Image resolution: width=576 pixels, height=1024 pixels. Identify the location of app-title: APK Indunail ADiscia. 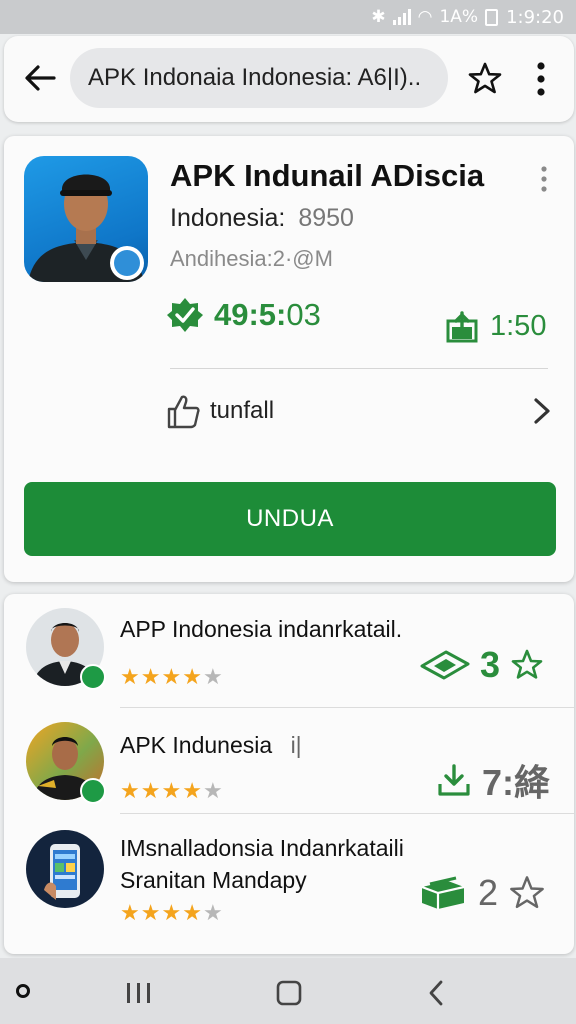
(327, 175).